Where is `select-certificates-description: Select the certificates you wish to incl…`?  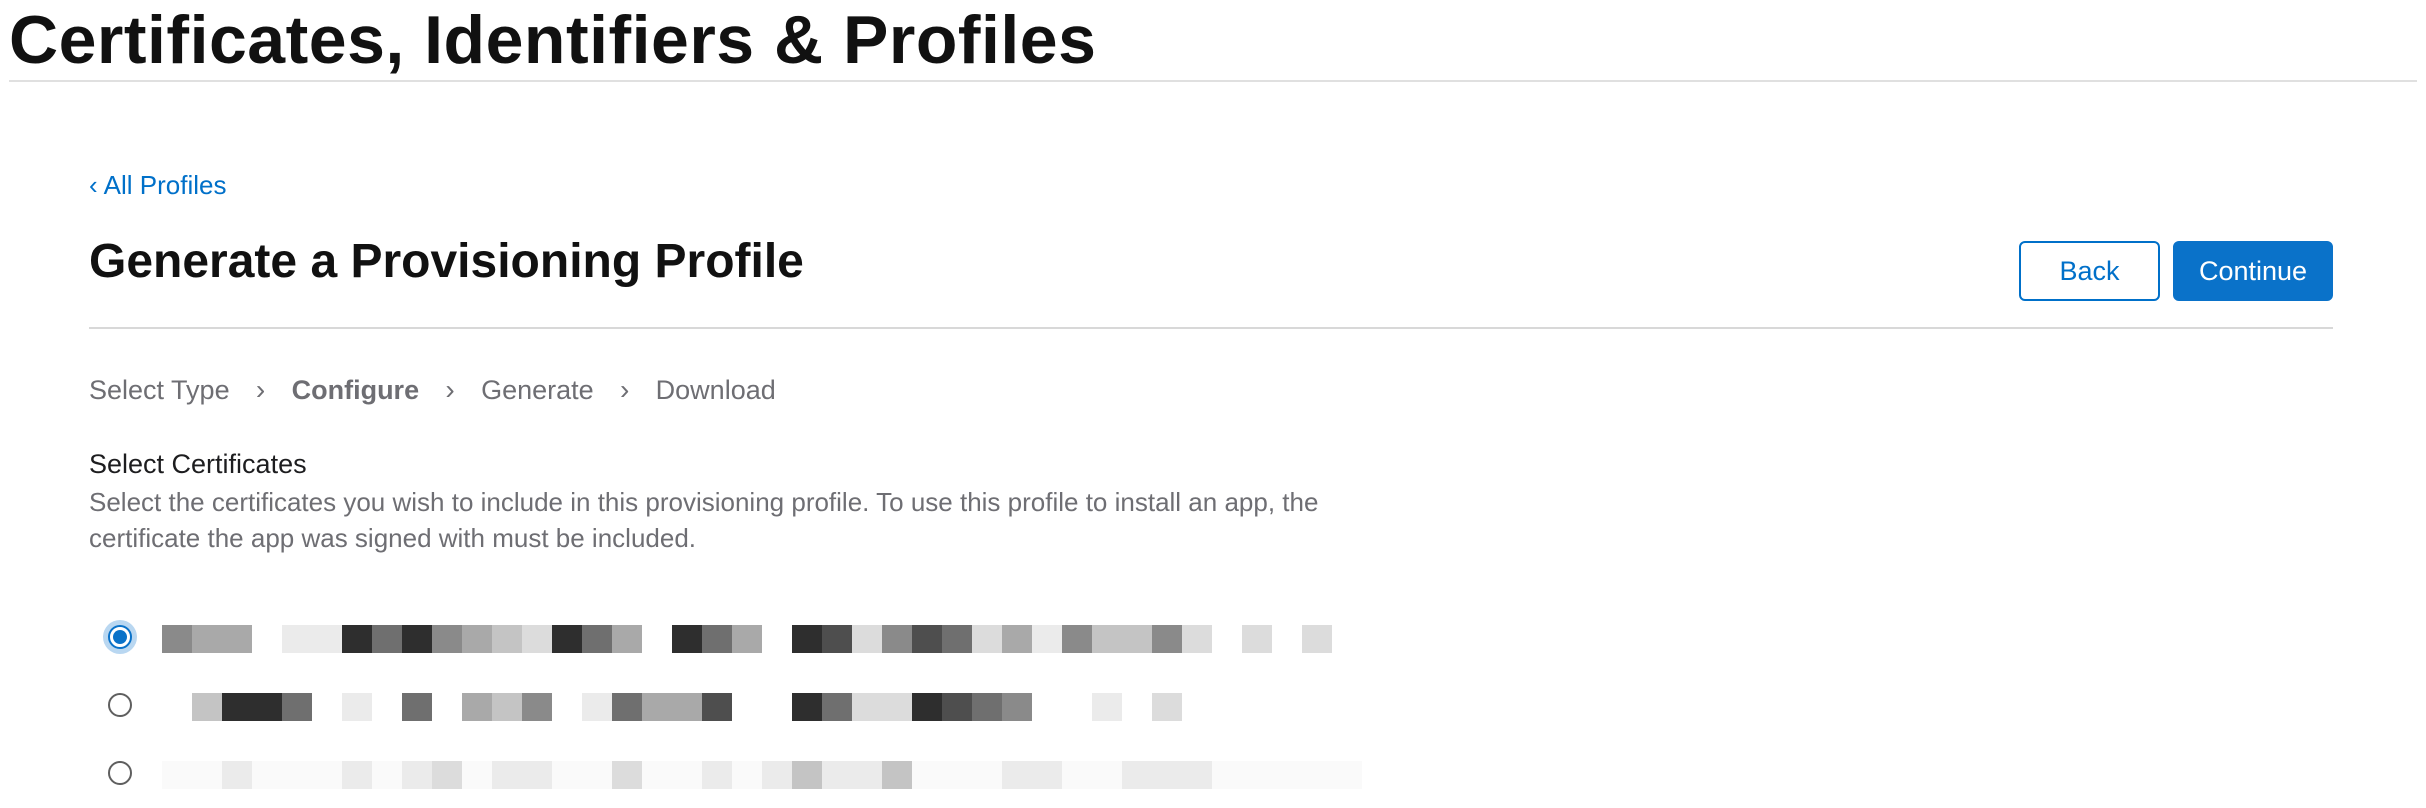
select-certificates-description: Select the certificates you wish to incl… is located at coordinates (704, 520).